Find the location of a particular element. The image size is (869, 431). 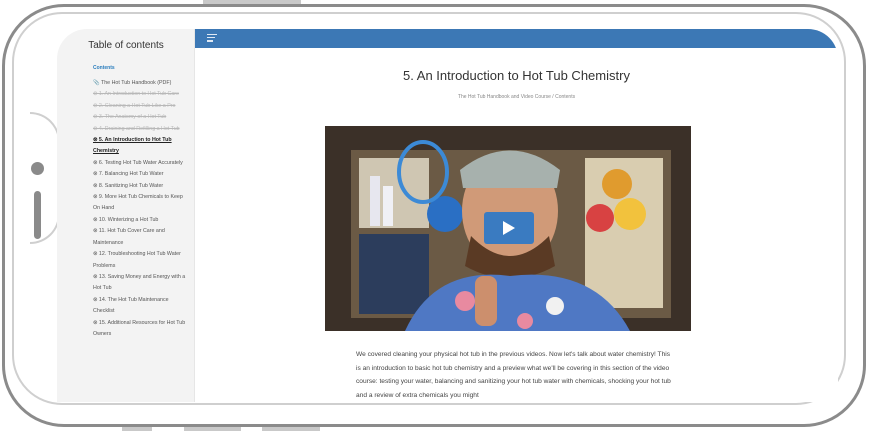

toc-item: ⊗ 10. Winterizing a Hot Tub is located at coordinates (141, 220).